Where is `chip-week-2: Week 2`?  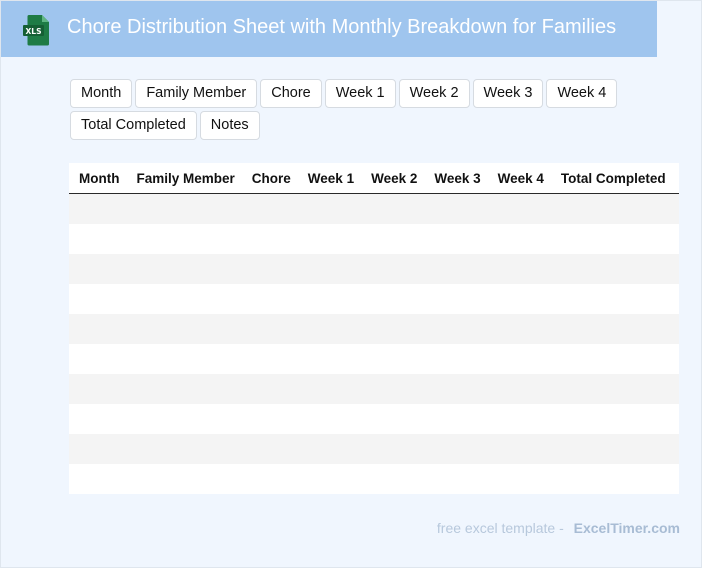 chip-week-2: Week 2 is located at coordinates (434, 93).